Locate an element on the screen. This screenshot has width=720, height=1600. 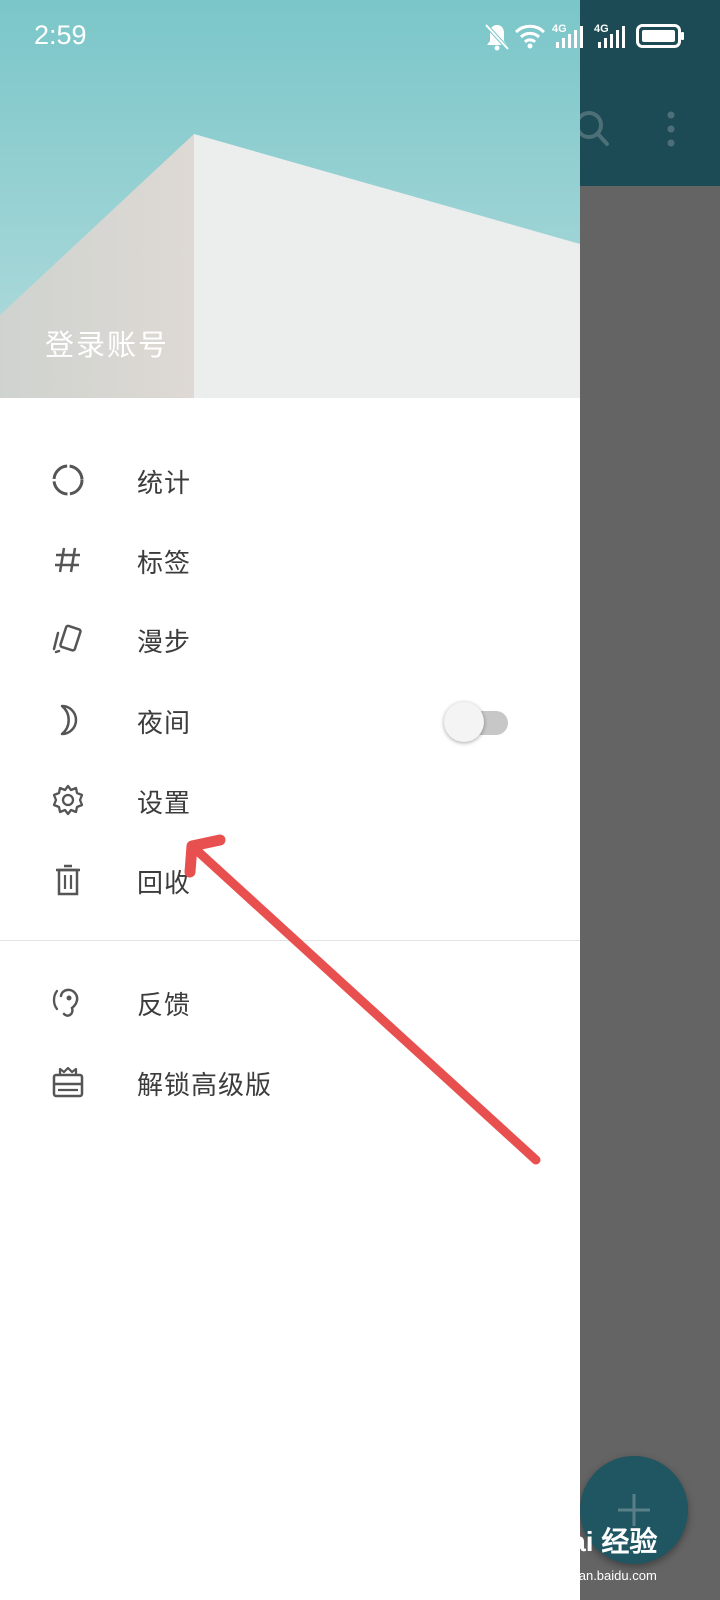
cards-icon is located at coordinates (67, 639).